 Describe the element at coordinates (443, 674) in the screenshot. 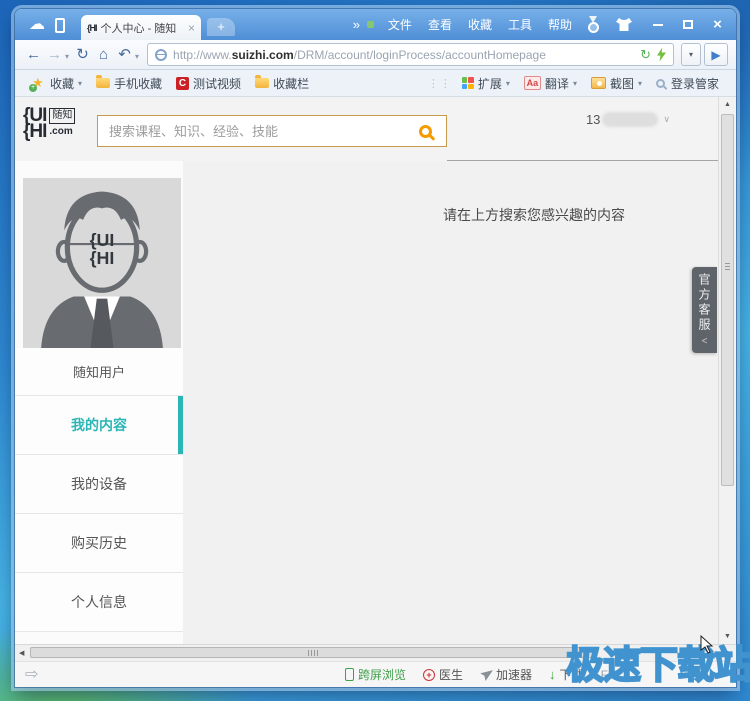

I see `doctor-button: 医生` at that location.